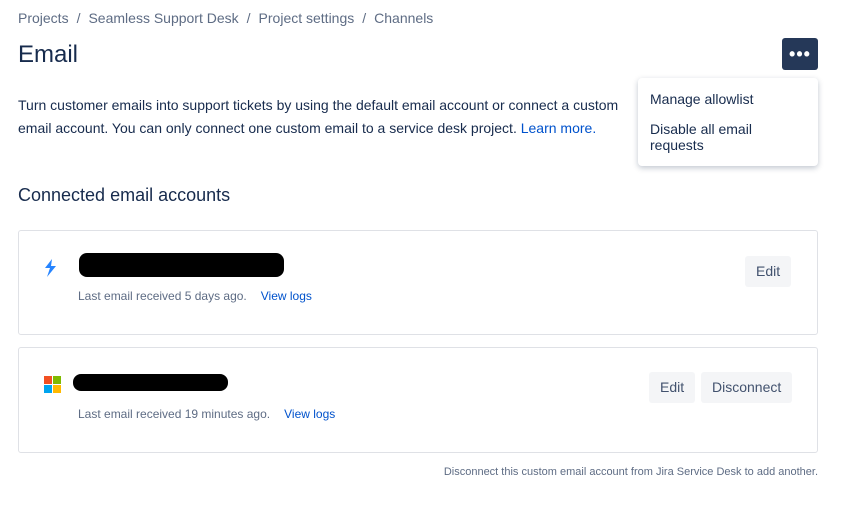 The height and width of the screenshot is (507, 860). What do you see at coordinates (48, 54) in the screenshot?
I see `page-title: Email` at bounding box center [48, 54].